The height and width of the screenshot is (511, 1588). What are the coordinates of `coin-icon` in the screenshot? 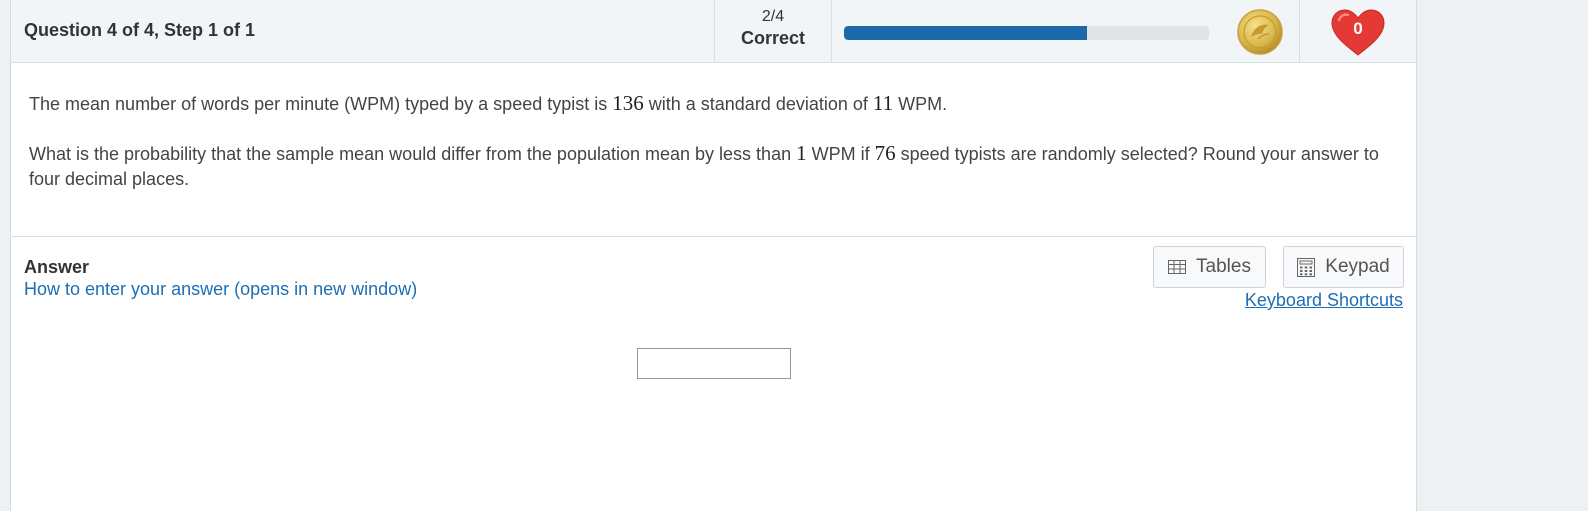 It's located at (1260, 32).